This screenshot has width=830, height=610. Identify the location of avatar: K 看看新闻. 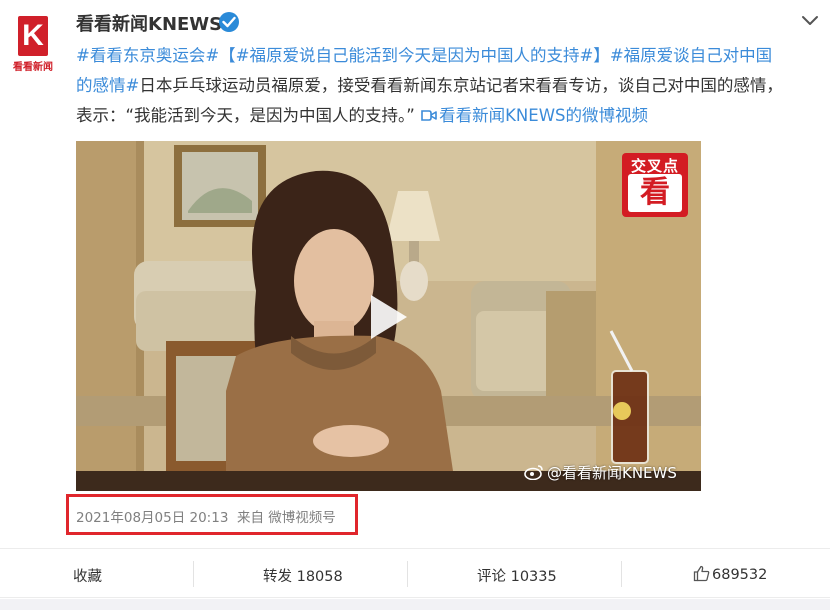
(31, 40).